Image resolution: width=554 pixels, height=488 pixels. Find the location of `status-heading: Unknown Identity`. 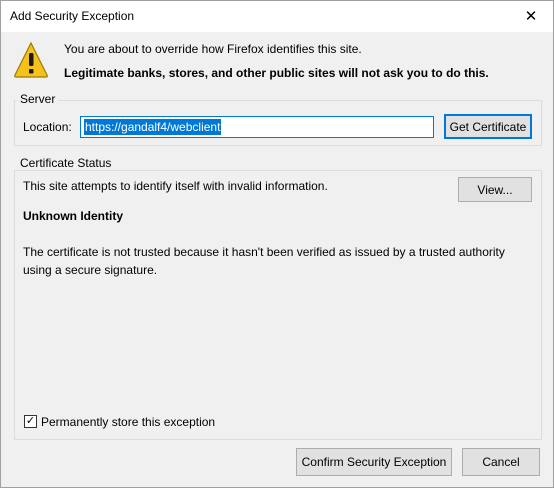

status-heading: Unknown Identity is located at coordinates (73, 216).